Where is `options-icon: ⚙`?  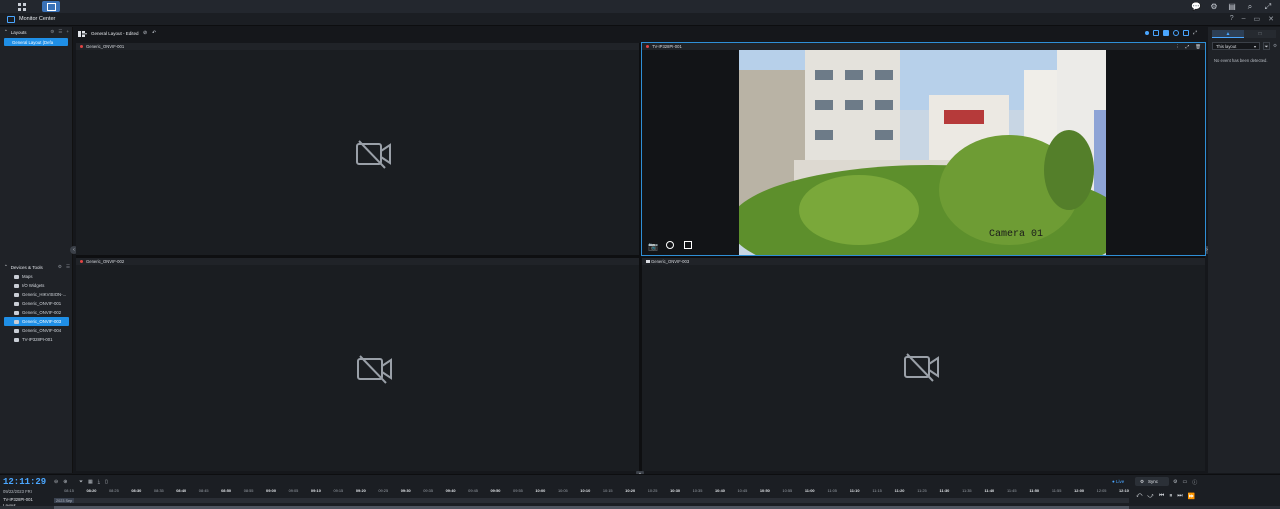 options-icon: ⚙ is located at coordinates (1214, 6).